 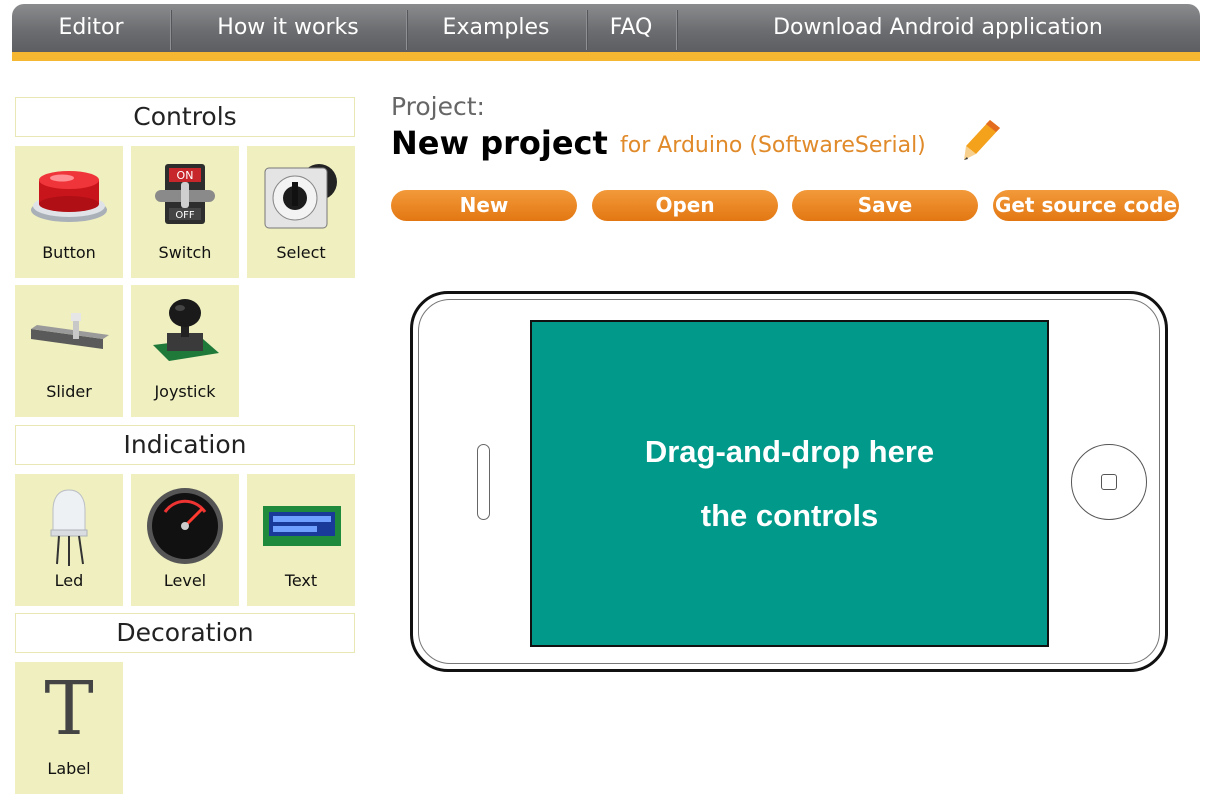 What do you see at coordinates (185, 391) in the screenshot?
I see `palette-item-label: Joystick` at bounding box center [185, 391].